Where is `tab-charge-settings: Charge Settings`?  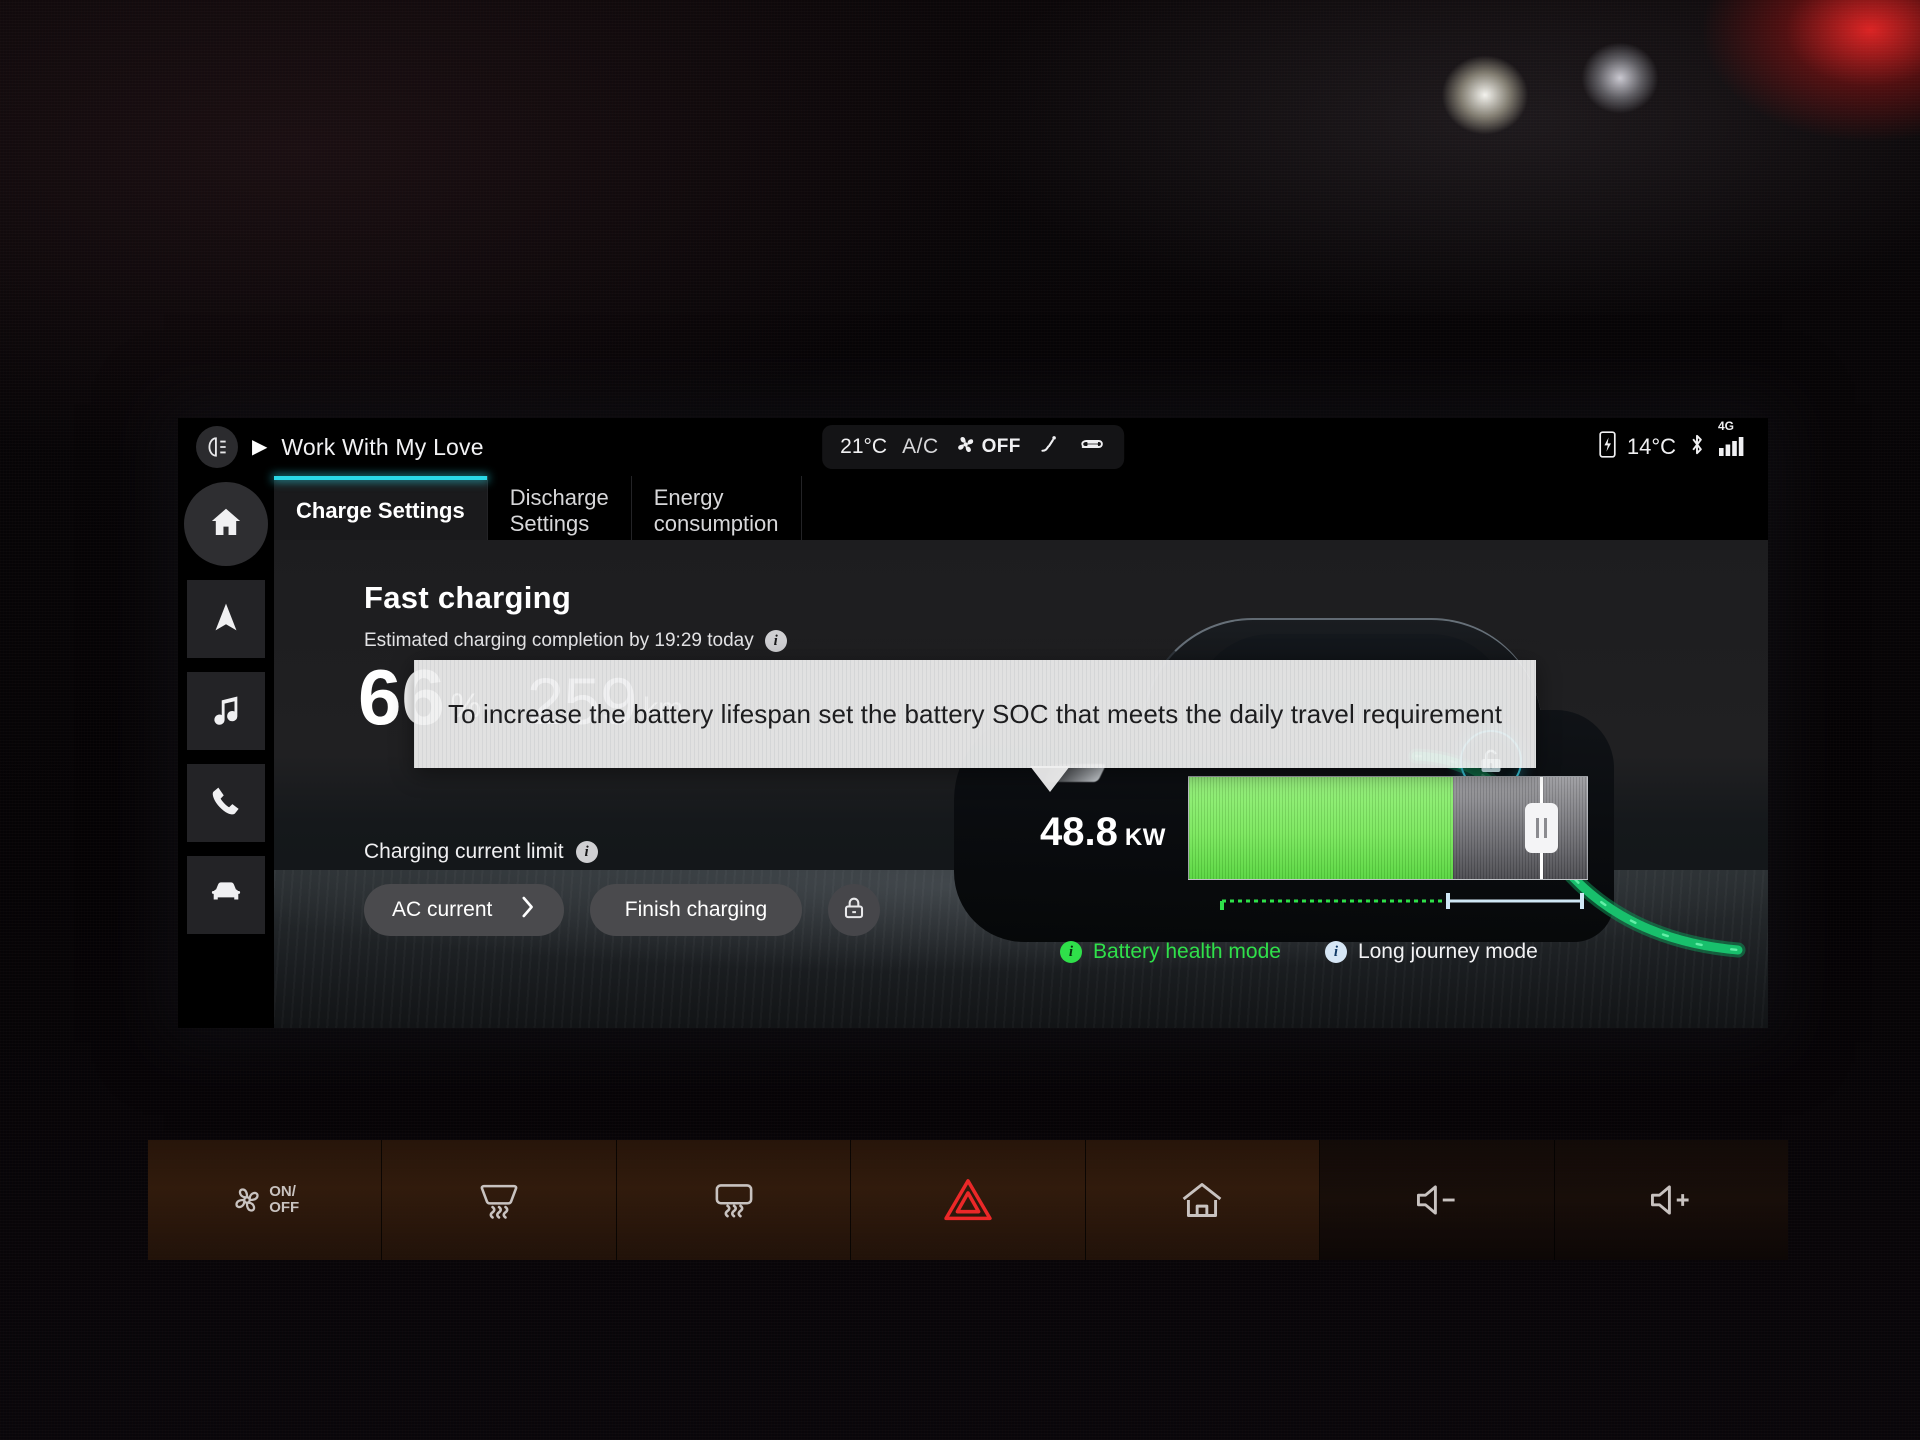
tab-charge-settings: Charge Settings is located at coordinates (381, 508).